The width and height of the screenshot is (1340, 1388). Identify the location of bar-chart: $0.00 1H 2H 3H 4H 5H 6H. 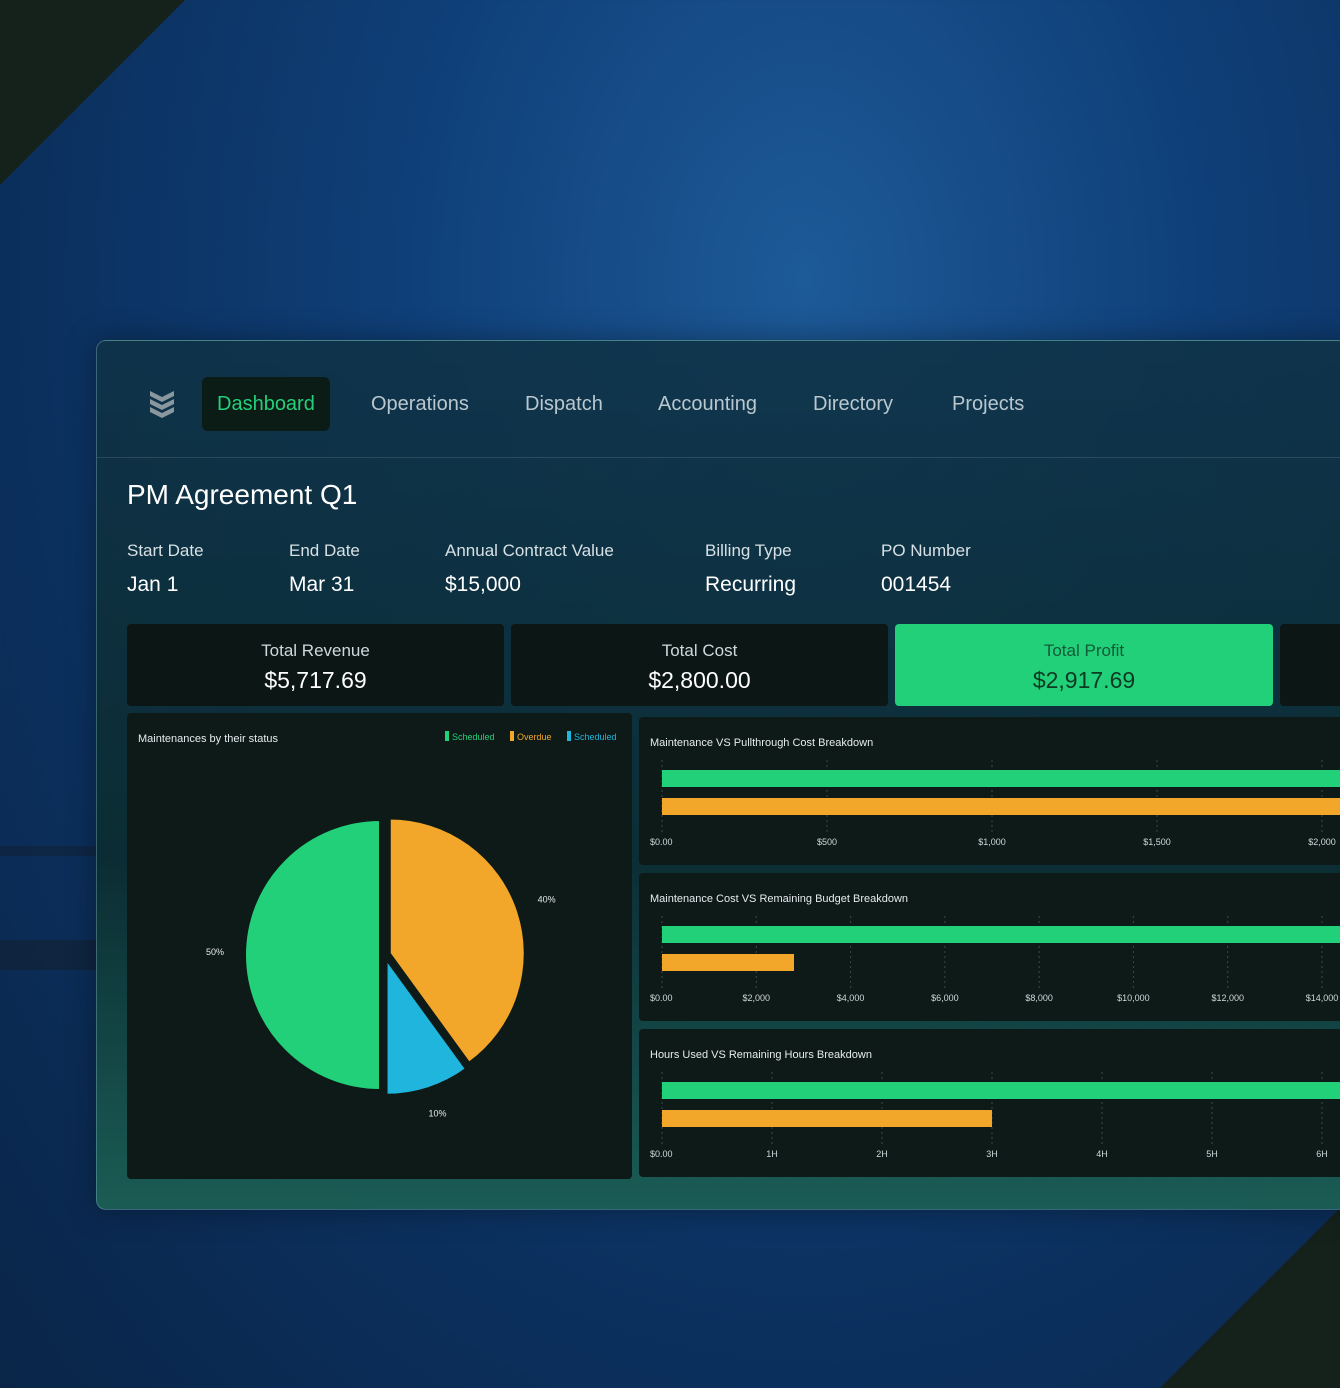
(995, 1115).